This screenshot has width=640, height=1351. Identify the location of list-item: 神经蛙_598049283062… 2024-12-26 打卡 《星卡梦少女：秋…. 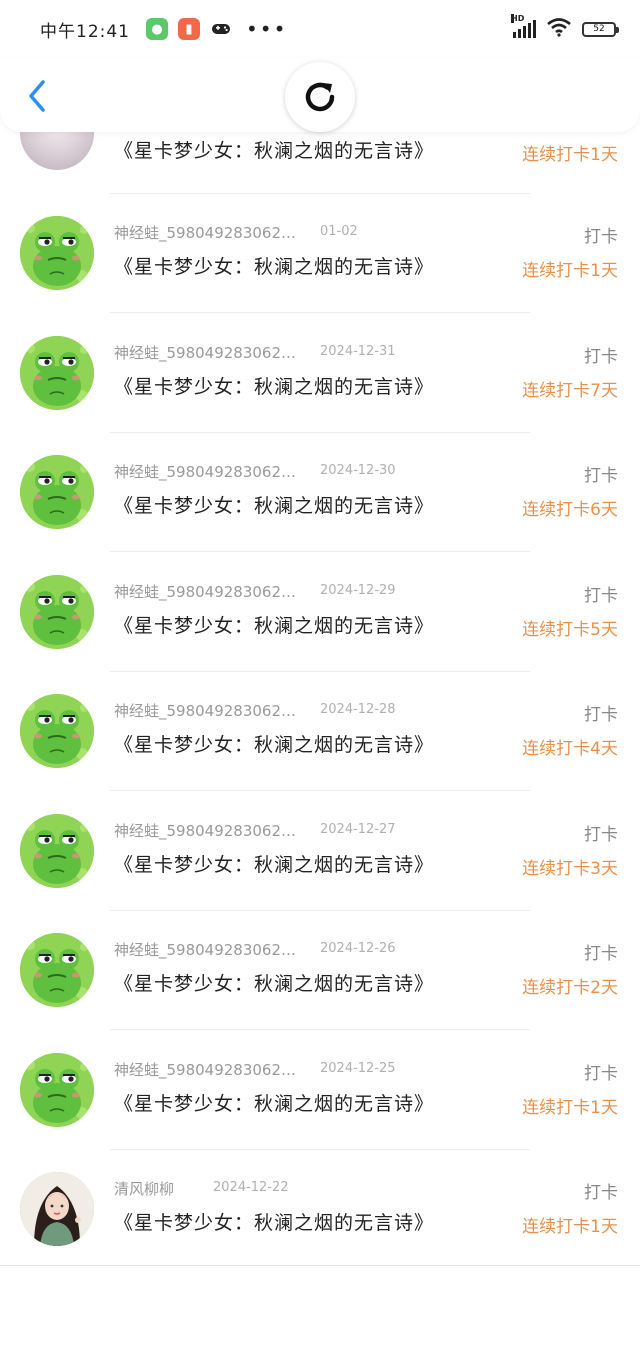
(320, 977).